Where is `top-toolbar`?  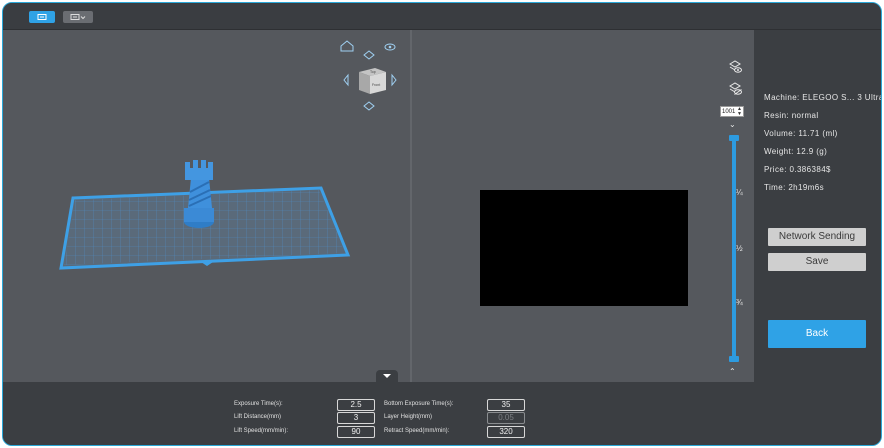 top-toolbar is located at coordinates (442, 16).